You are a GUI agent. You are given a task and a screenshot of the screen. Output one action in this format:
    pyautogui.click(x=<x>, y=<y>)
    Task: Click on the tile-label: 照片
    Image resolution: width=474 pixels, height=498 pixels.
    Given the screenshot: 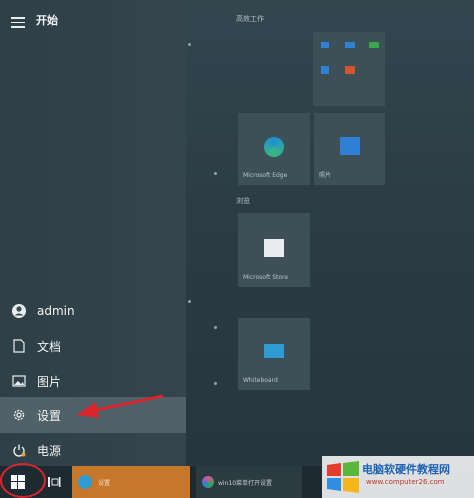 What is the action you would take?
    pyautogui.click(x=325, y=175)
    